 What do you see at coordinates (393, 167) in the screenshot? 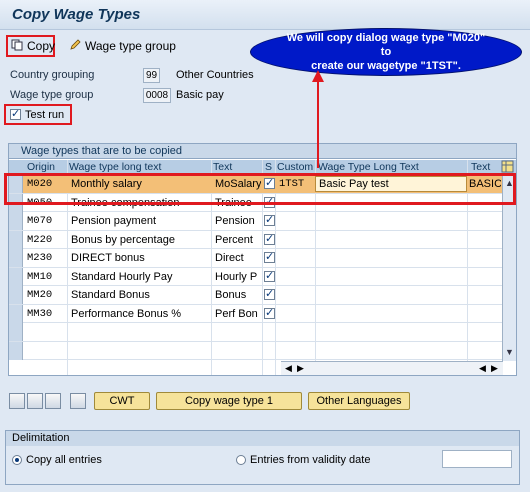
I see `col-header-custom-long-text: Wage Type Long Text` at bounding box center [393, 167].